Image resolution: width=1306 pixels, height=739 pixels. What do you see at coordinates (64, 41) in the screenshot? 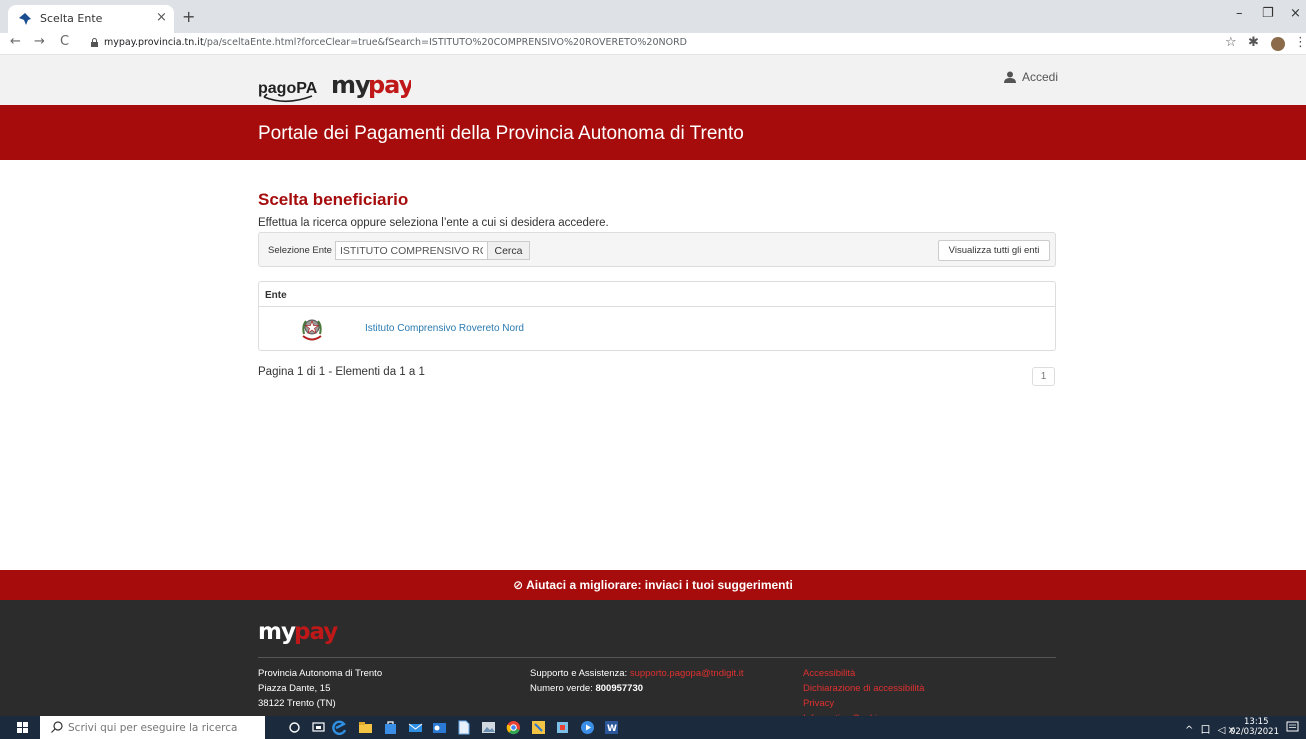
I see `reload-button: C` at bounding box center [64, 41].